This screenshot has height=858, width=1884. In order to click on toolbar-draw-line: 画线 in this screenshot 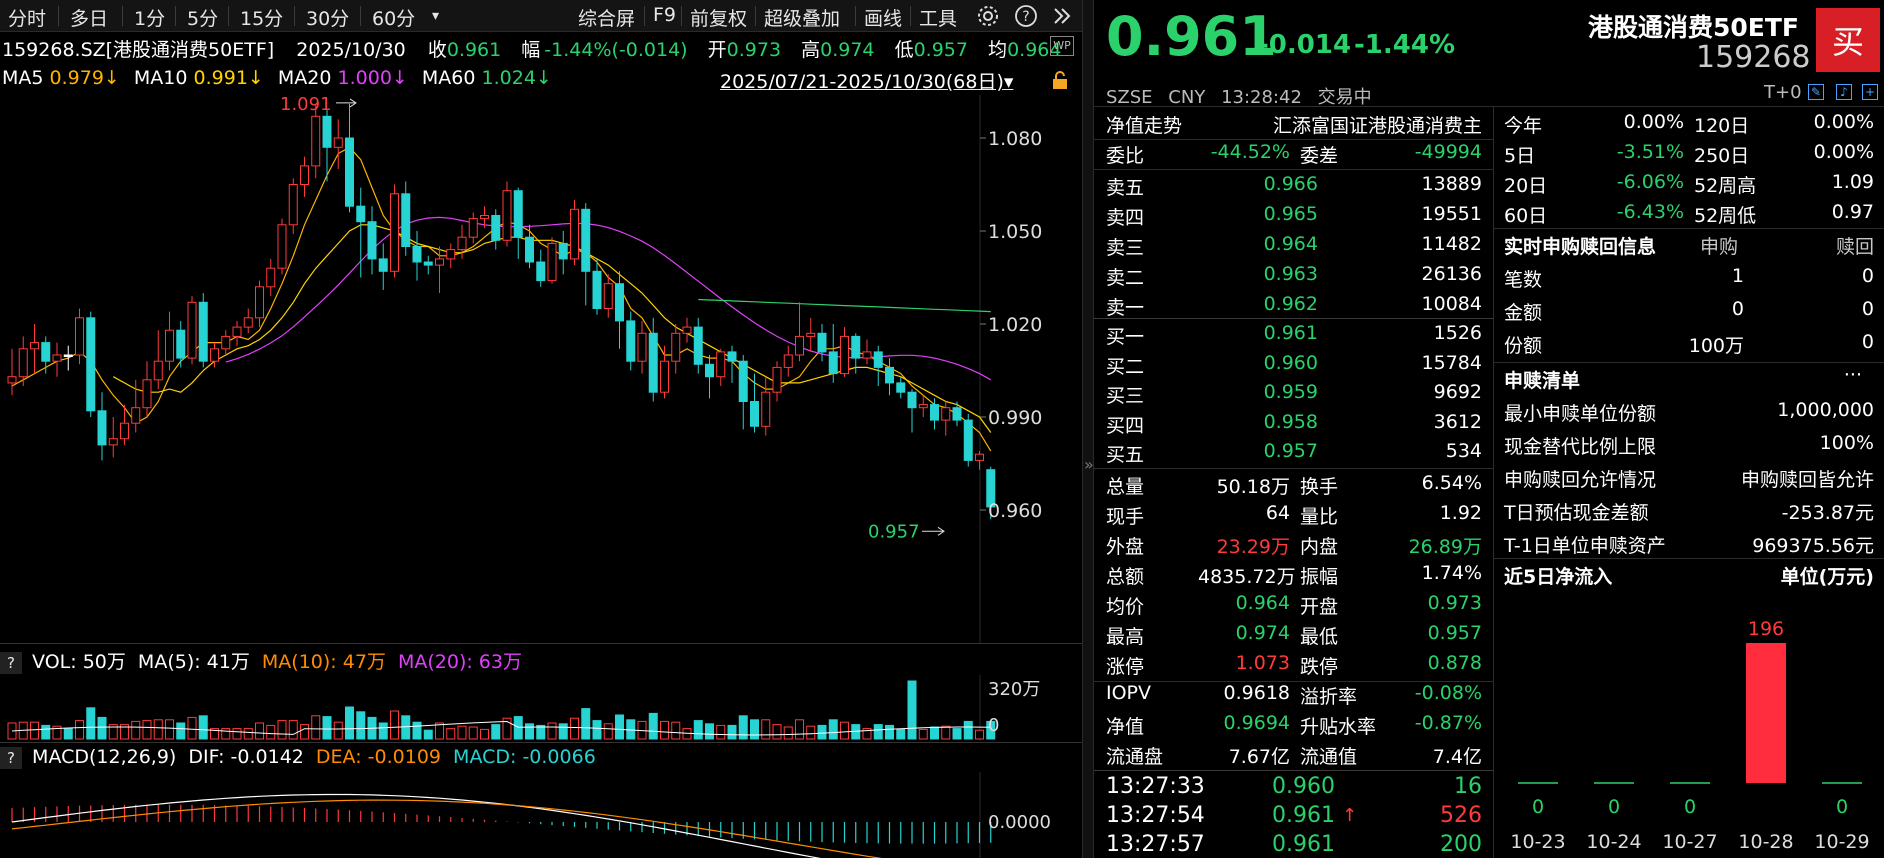, I will do `click(883, 17)`.